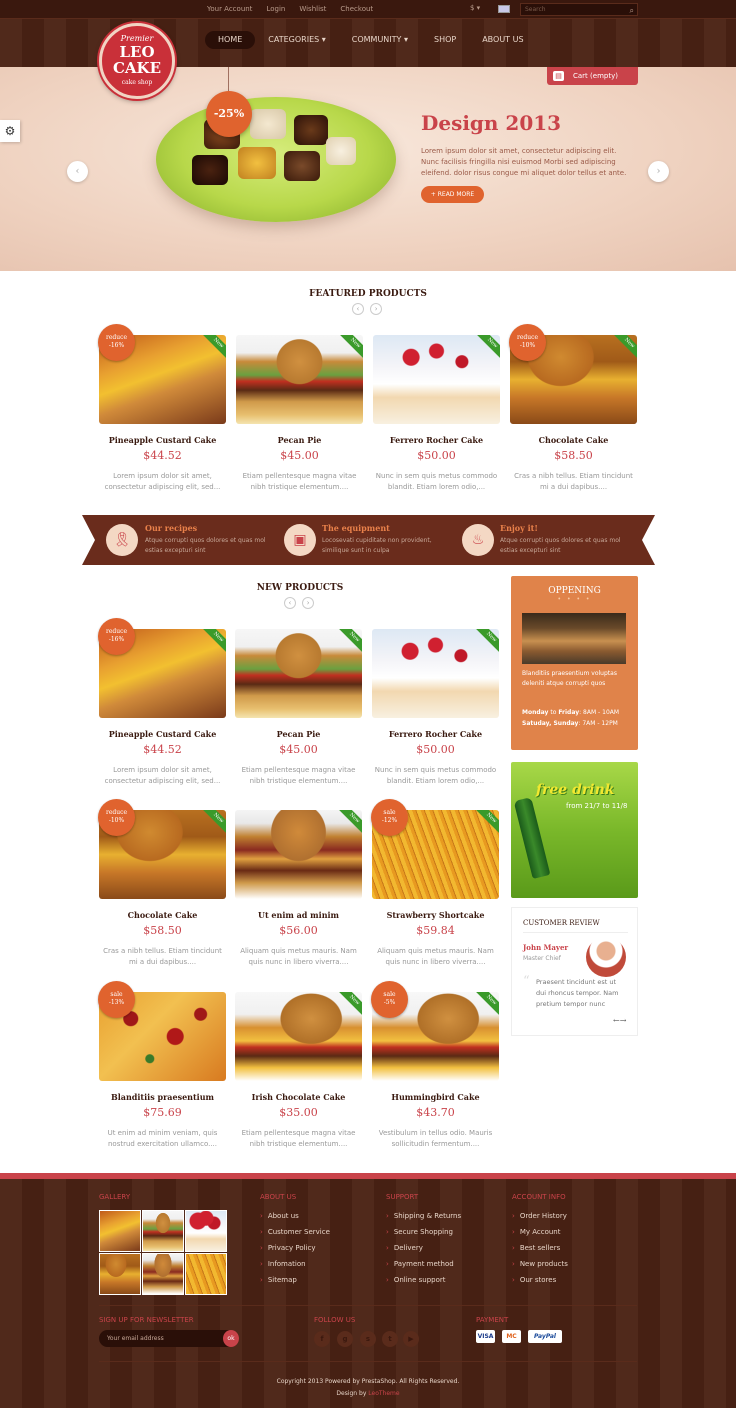 The height and width of the screenshot is (1408, 736). I want to click on review-nav-arrows-icon: ←→, so click(619, 1020).